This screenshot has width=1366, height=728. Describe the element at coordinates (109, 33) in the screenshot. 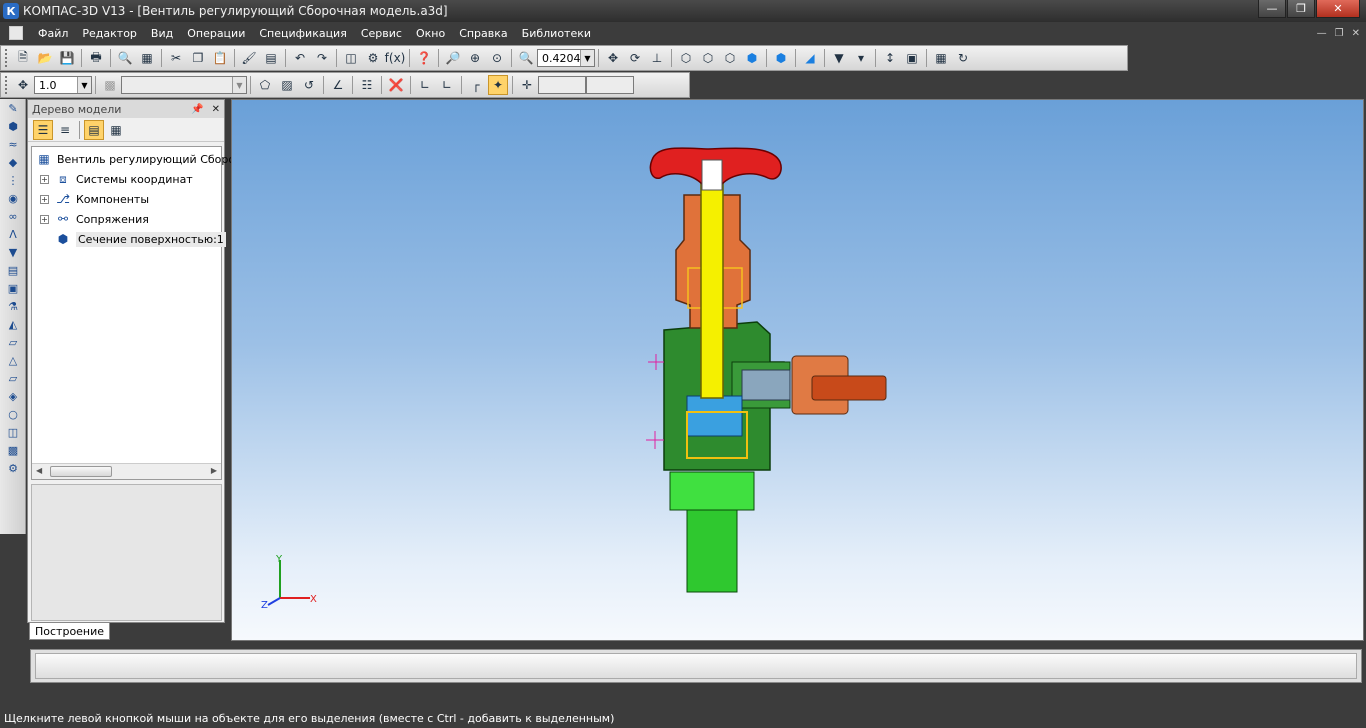

I see `menu-editor: Редактор` at that location.